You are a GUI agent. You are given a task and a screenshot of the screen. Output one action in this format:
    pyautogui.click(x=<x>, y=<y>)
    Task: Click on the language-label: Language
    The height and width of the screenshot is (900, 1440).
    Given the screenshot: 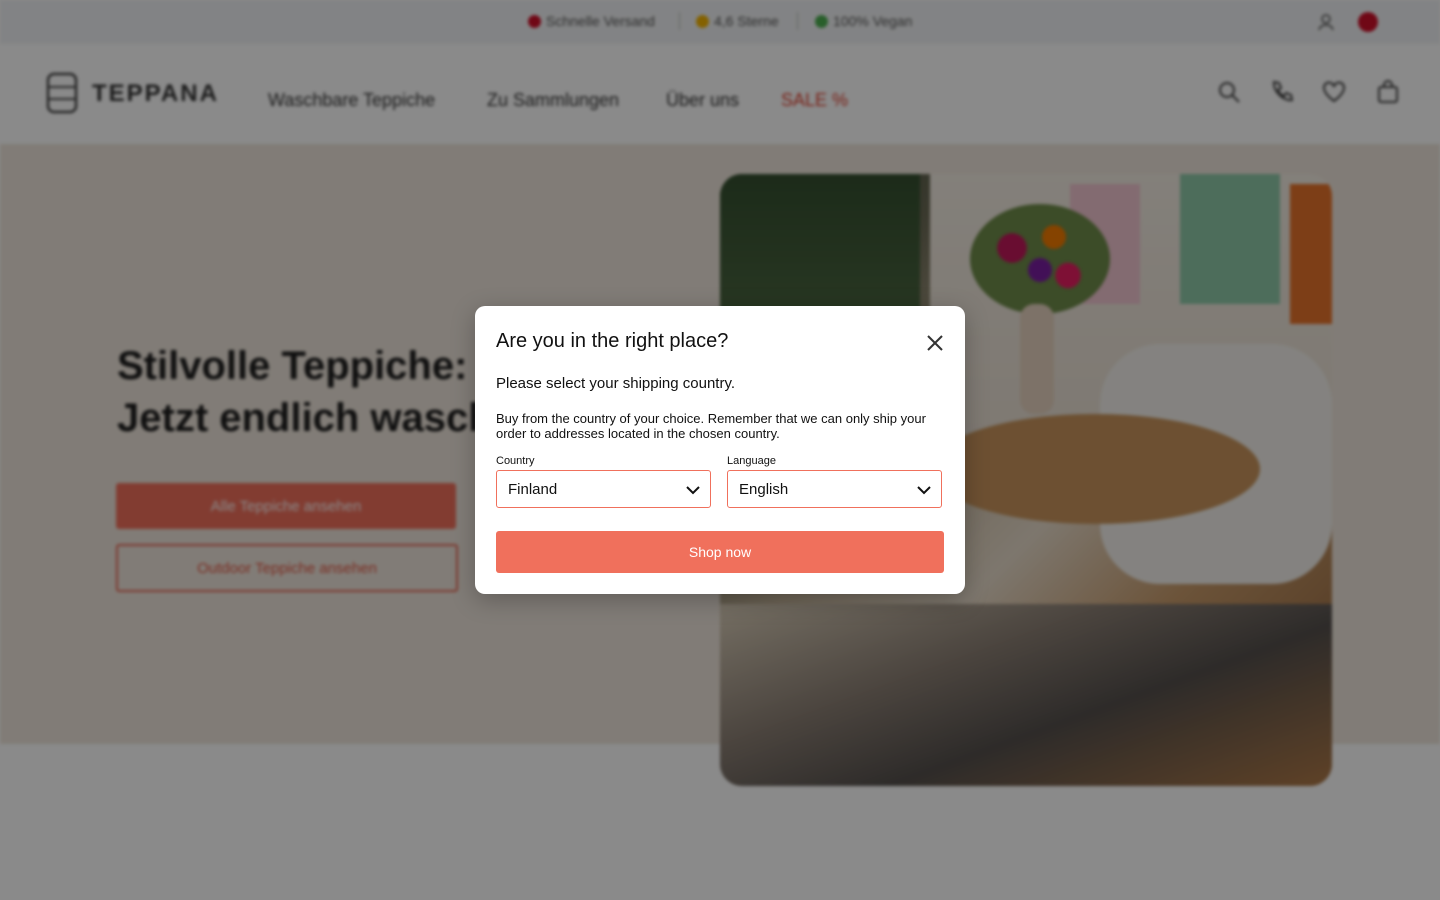 What is the action you would take?
    pyautogui.click(x=751, y=461)
    